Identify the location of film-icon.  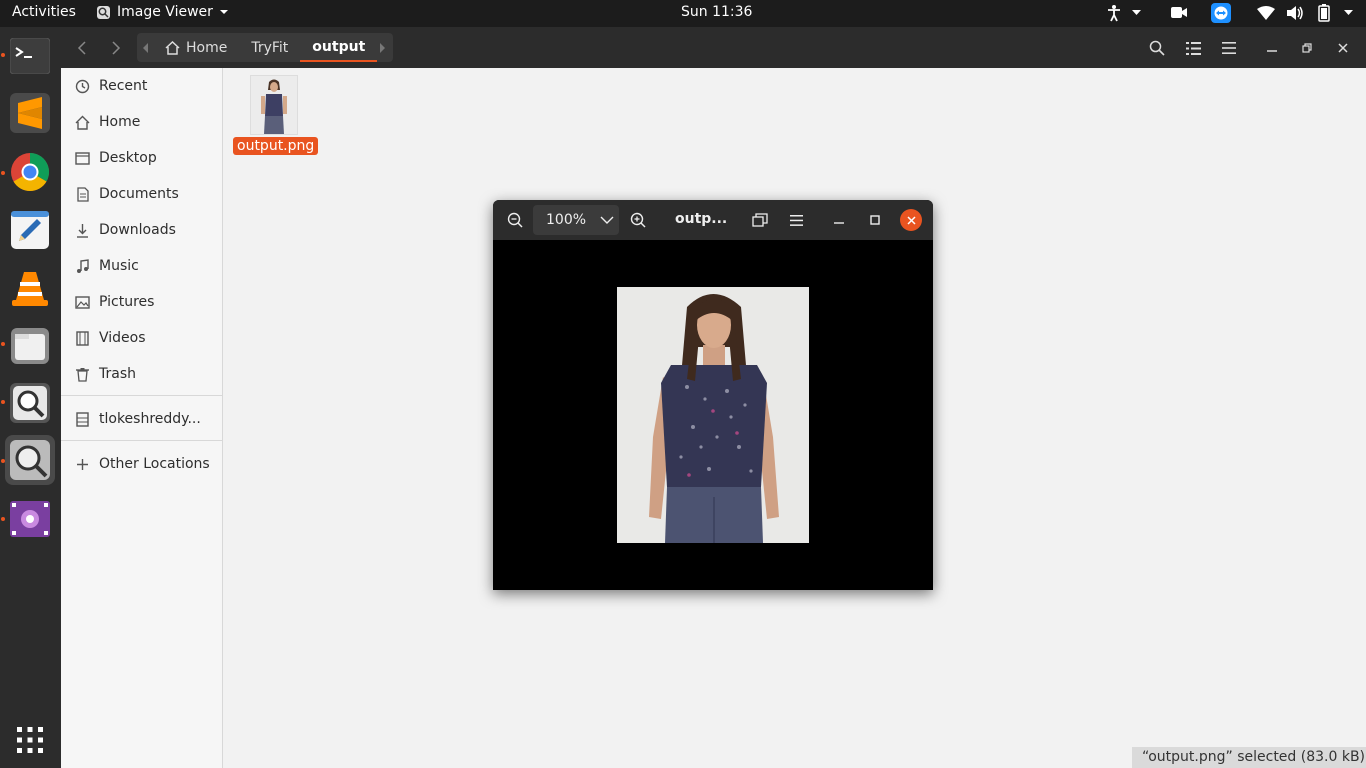
(82, 338).